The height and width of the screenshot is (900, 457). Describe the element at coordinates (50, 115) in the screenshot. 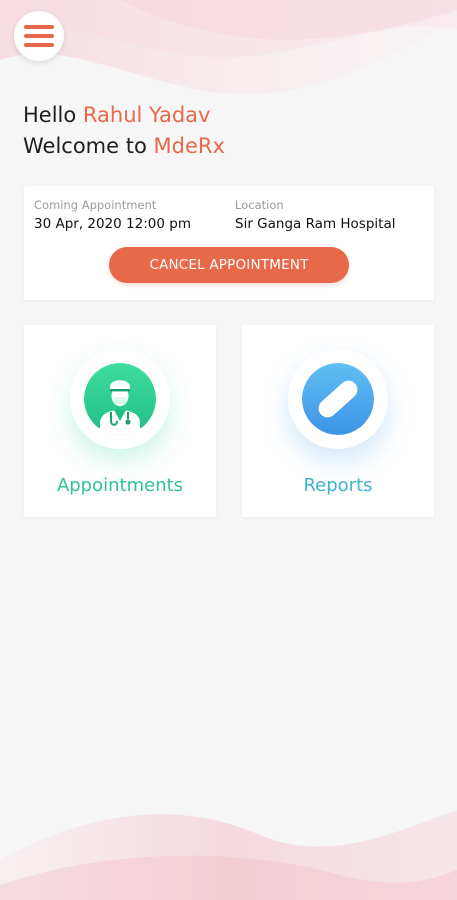

I see `hello-text: Hello` at that location.